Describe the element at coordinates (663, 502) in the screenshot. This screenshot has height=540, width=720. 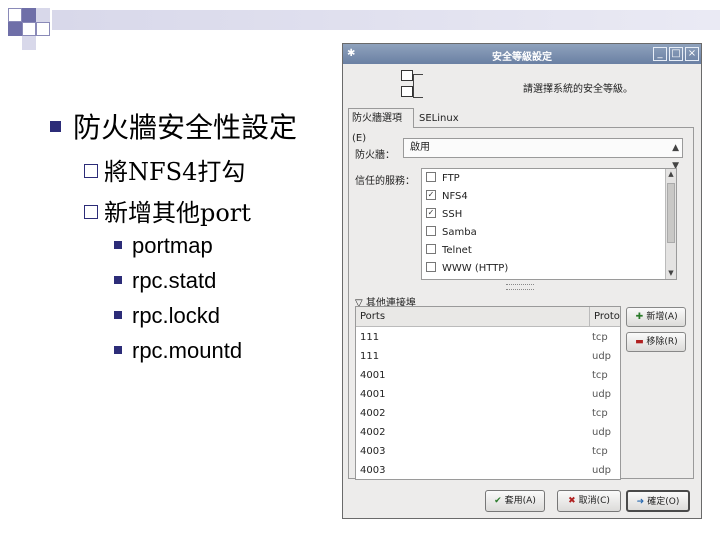
I see `ok-label: 確定(O)` at that location.